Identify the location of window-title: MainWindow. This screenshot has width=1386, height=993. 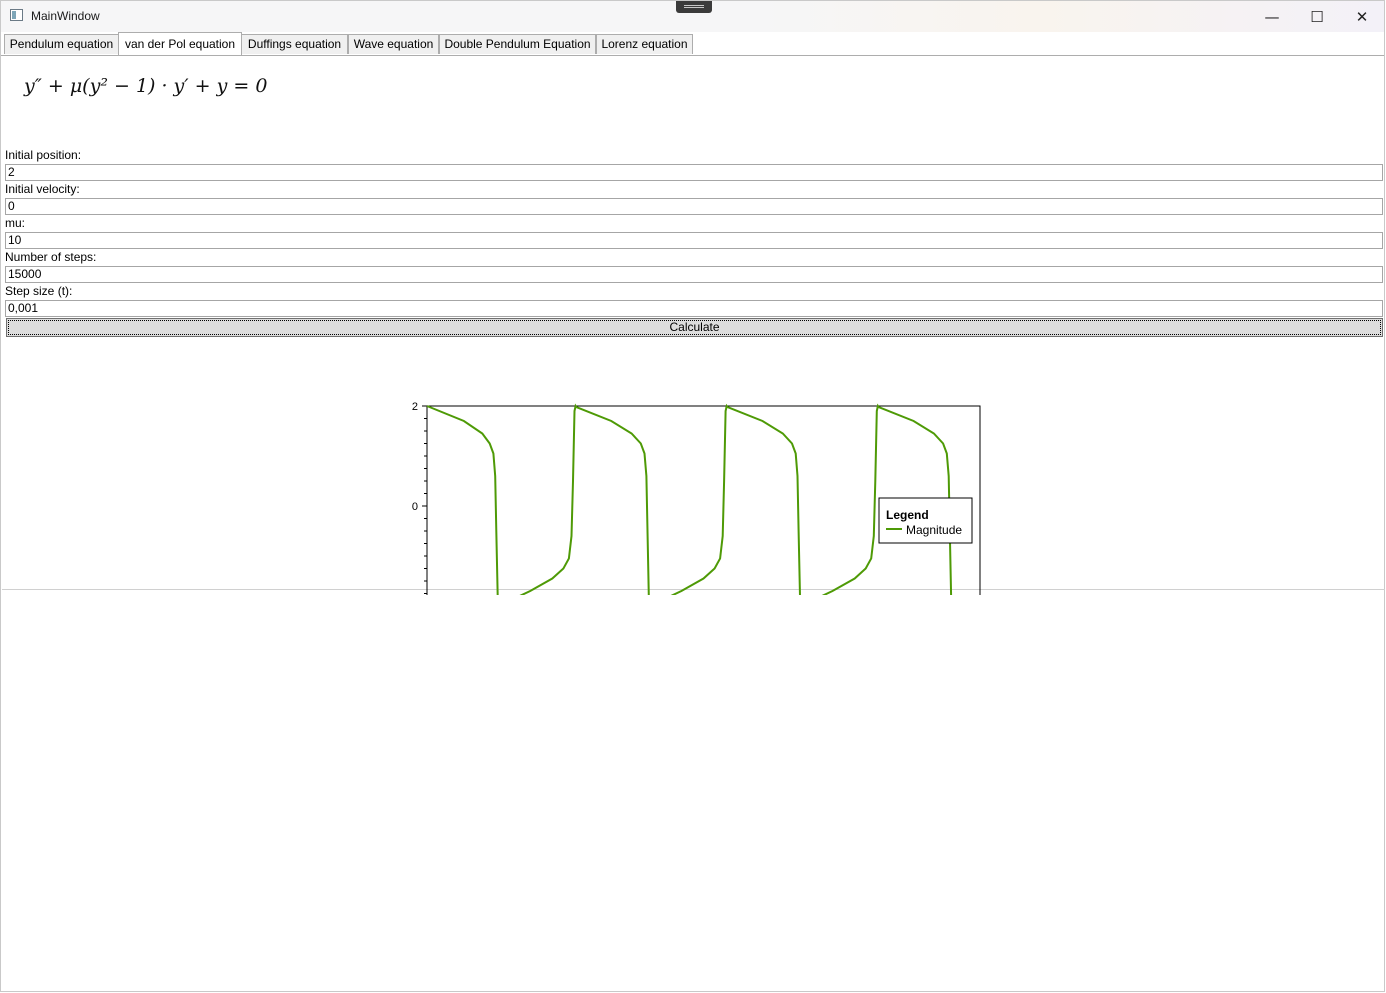
(65, 16).